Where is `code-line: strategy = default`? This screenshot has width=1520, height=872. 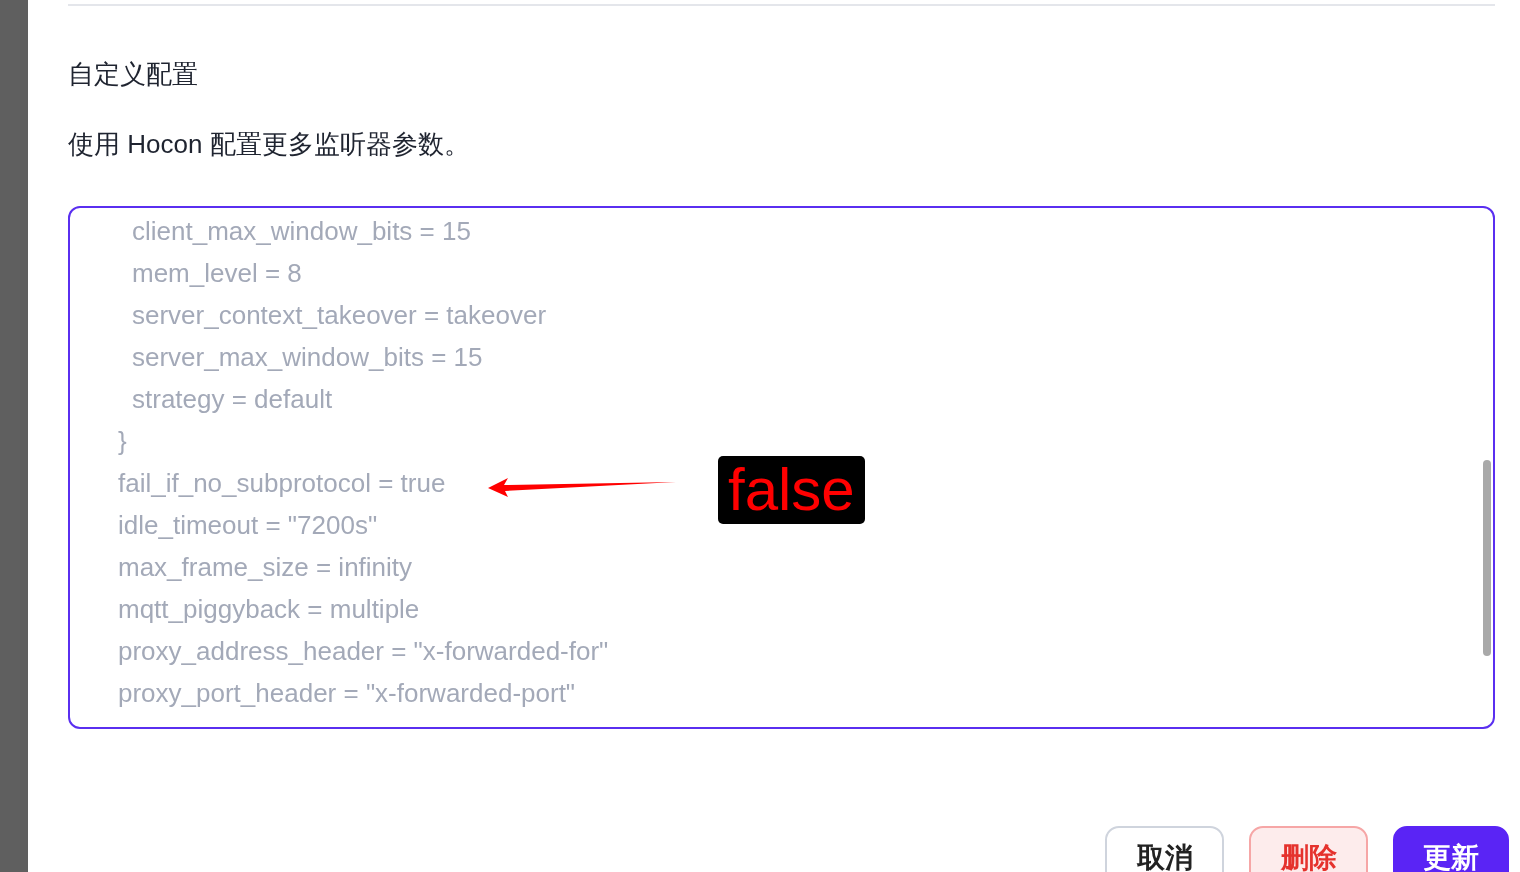
code-line: strategy = default is located at coordinates (232, 399).